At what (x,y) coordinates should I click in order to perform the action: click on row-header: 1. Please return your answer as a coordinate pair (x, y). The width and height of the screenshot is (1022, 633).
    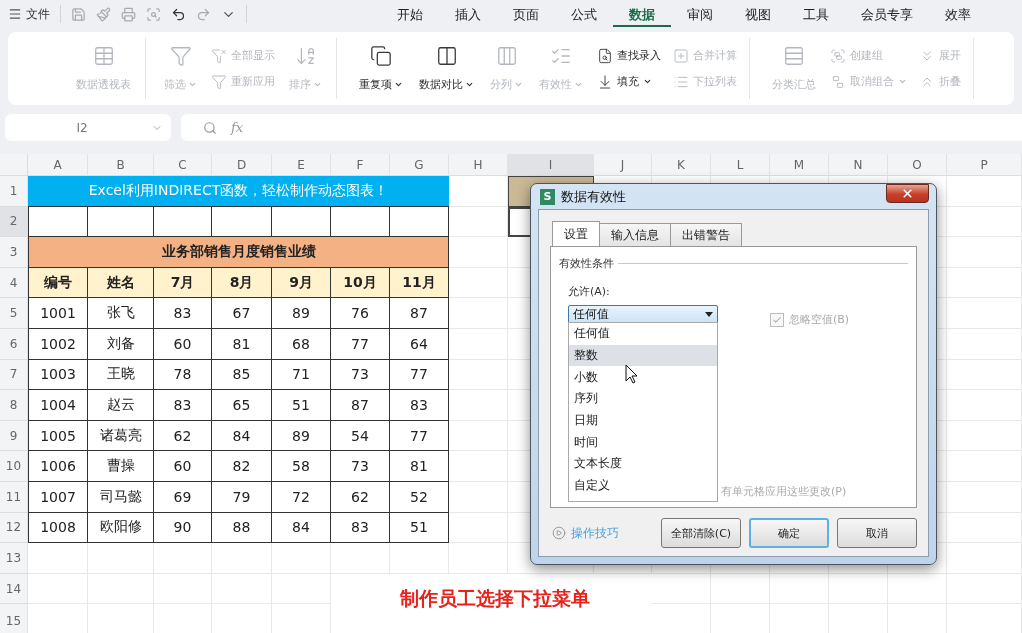
    Looking at the image, I should click on (14, 191).